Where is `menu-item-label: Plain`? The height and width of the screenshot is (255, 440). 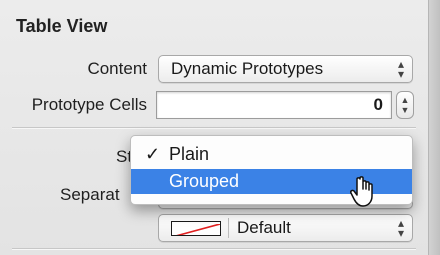 menu-item-label: Plain is located at coordinates (189, 154).